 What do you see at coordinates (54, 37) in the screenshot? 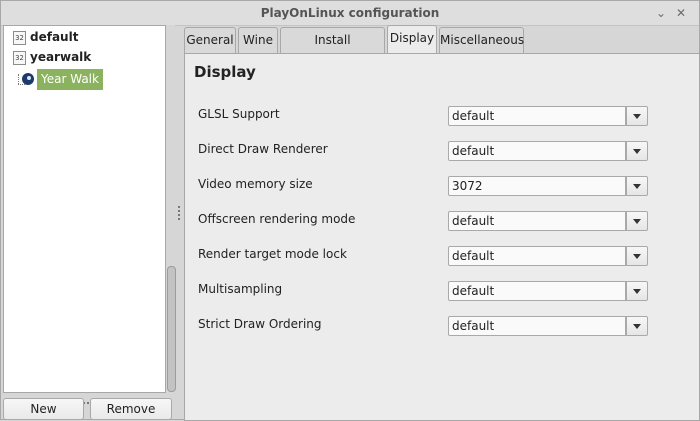
I see `tree-item-label: default` at bounding box center [54, 37].